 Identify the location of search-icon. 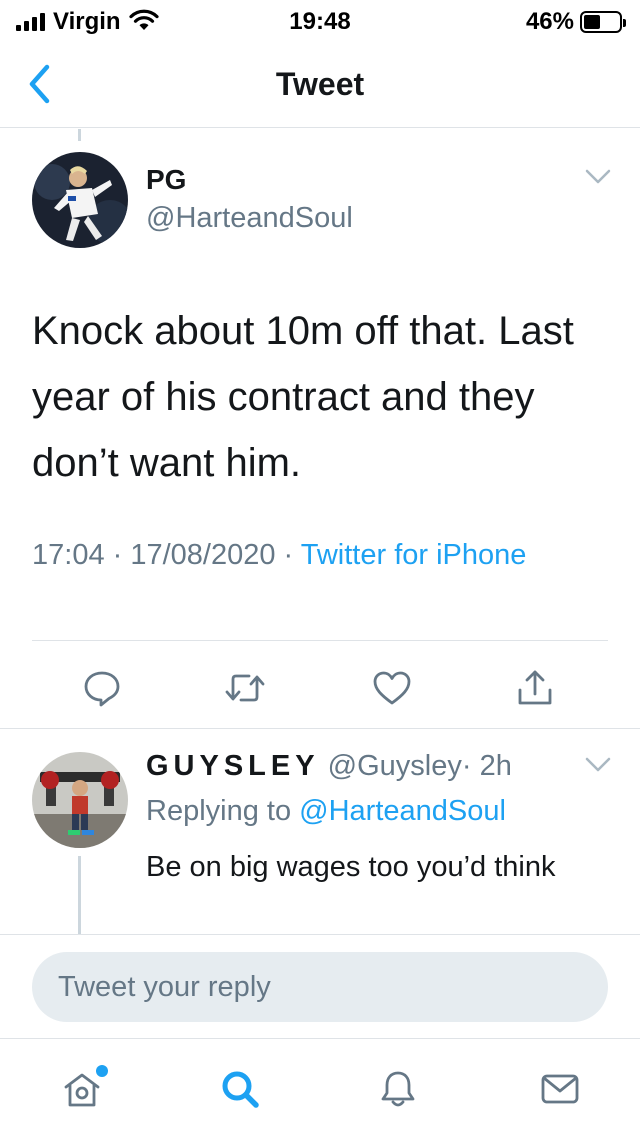
(240, 1089).